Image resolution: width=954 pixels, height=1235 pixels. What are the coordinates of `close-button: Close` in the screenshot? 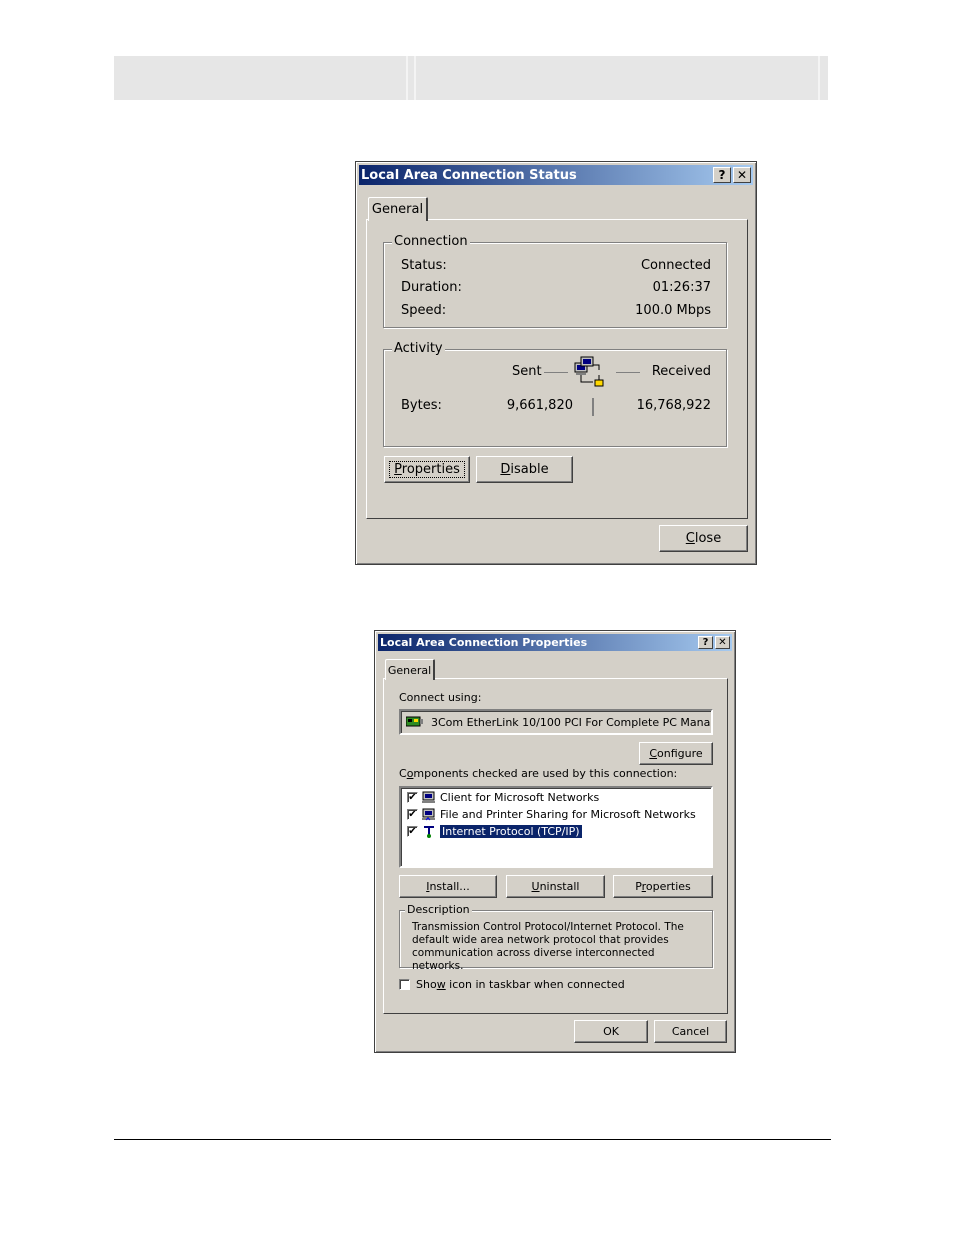 It's located at (703, 538).